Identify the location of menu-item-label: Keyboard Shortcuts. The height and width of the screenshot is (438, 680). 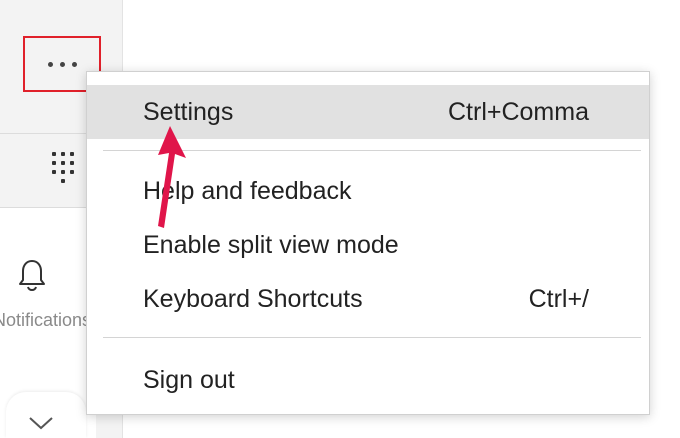
(253, 298).